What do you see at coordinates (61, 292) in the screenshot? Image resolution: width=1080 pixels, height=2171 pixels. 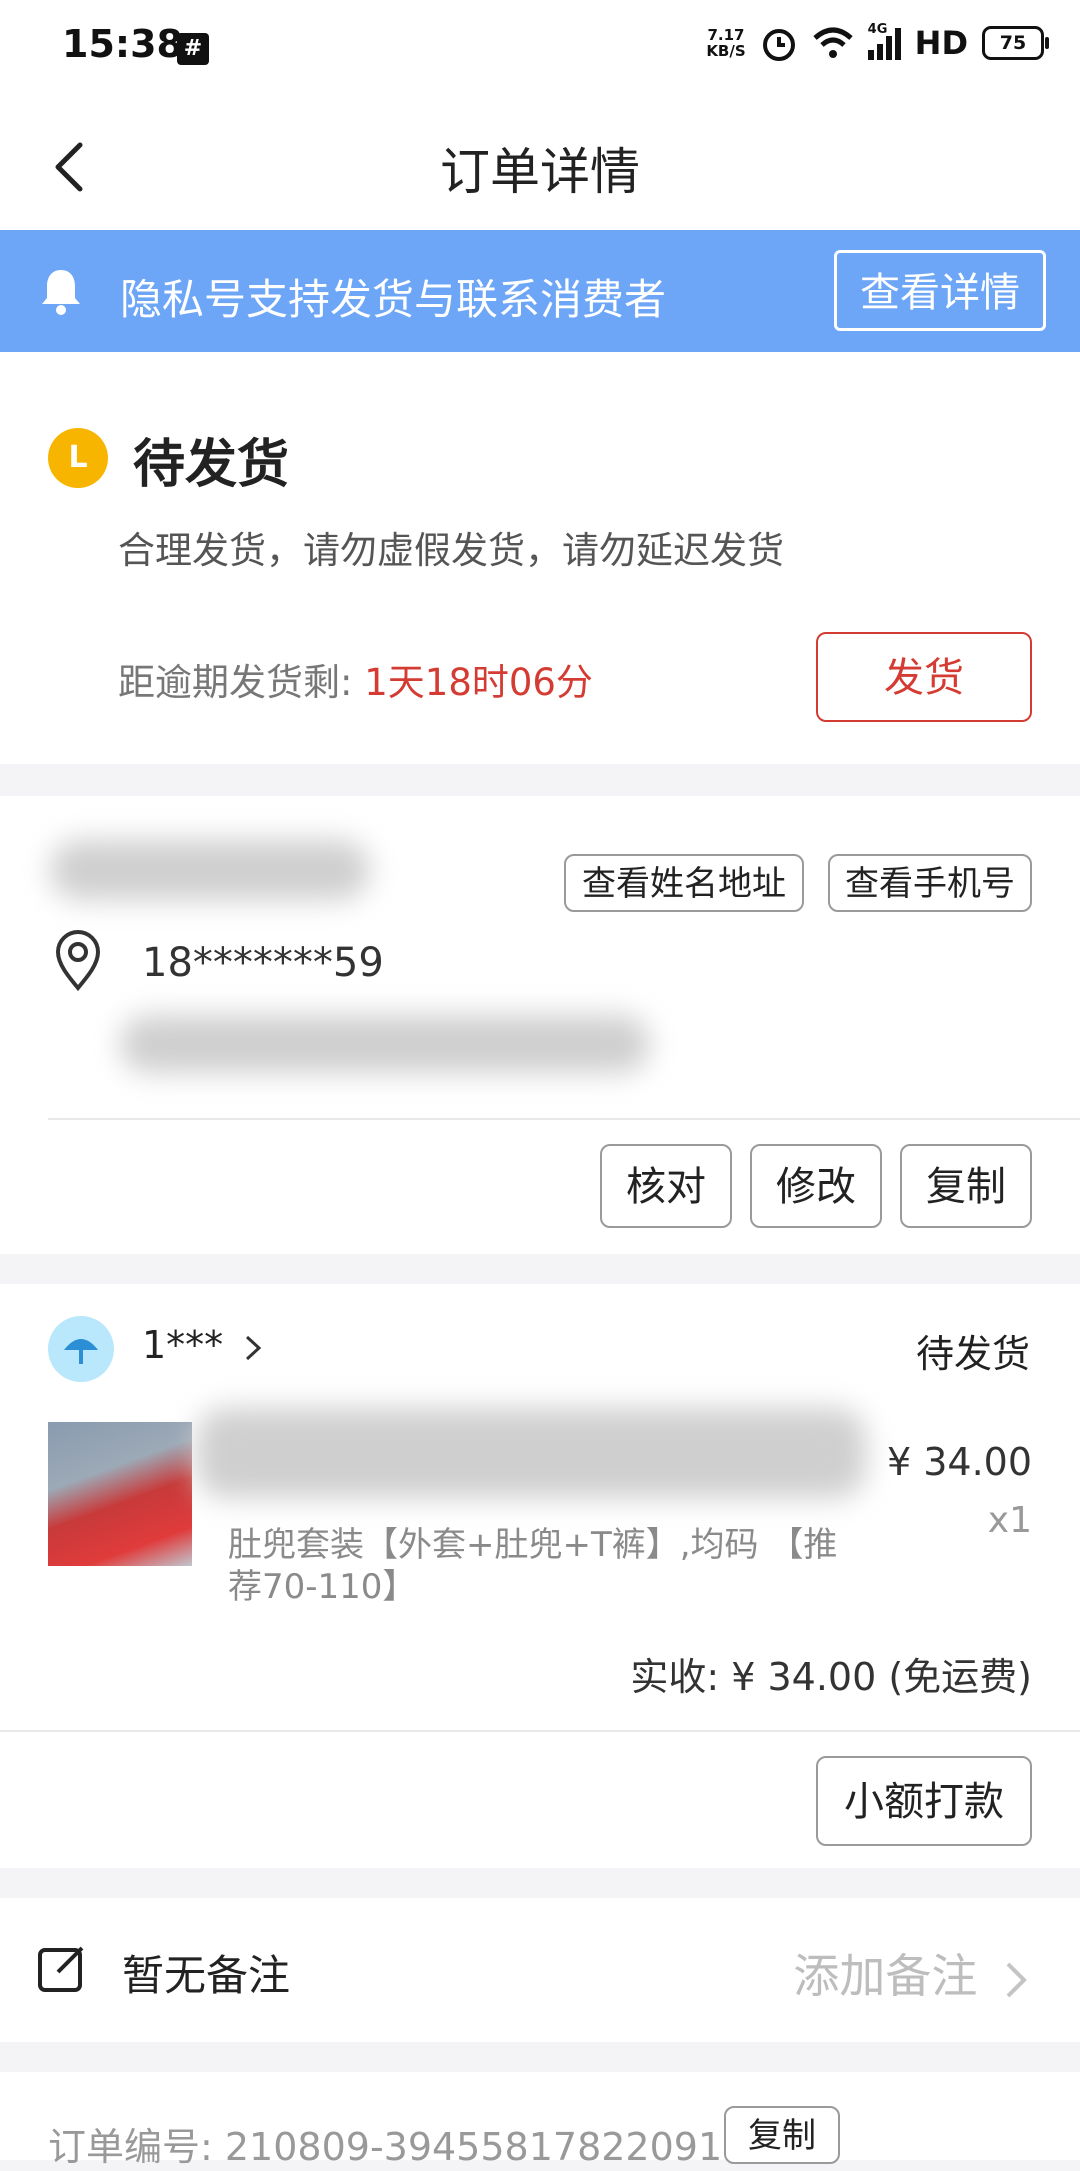 I see `bell-icon` at bounding box center [61, 292].